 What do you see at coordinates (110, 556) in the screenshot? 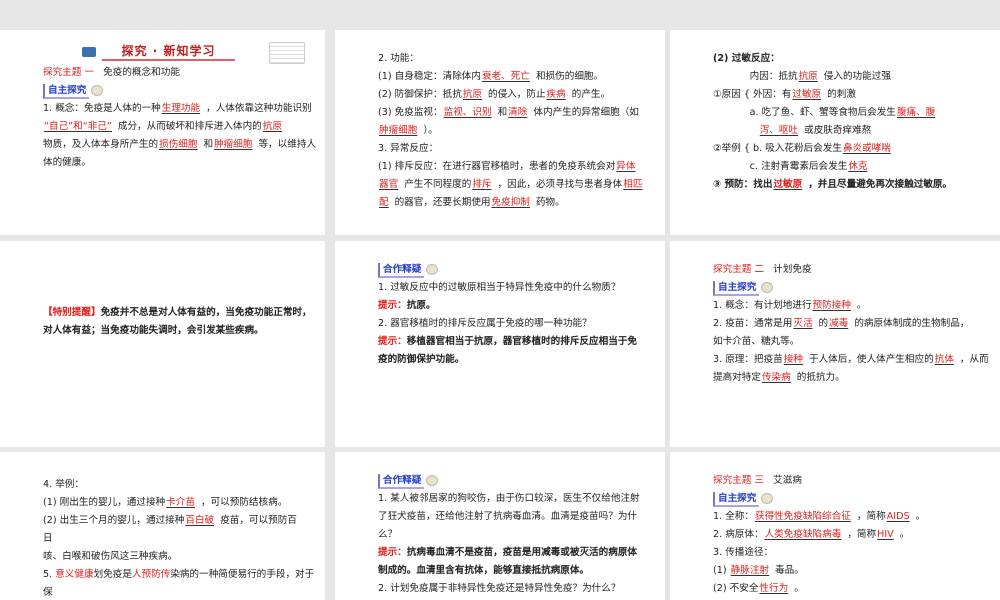
I see `text-segment: 咳、白喉和破伤风这三种疾病。` at bounding box center [110, 556].